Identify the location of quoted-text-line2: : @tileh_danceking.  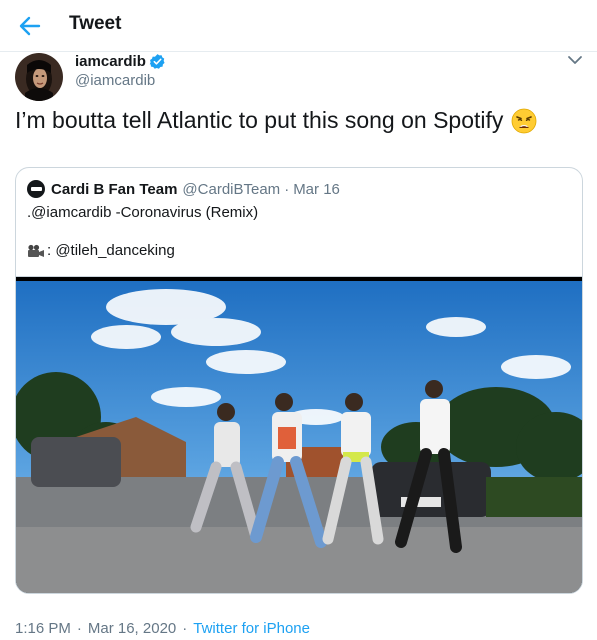
(101, 250).